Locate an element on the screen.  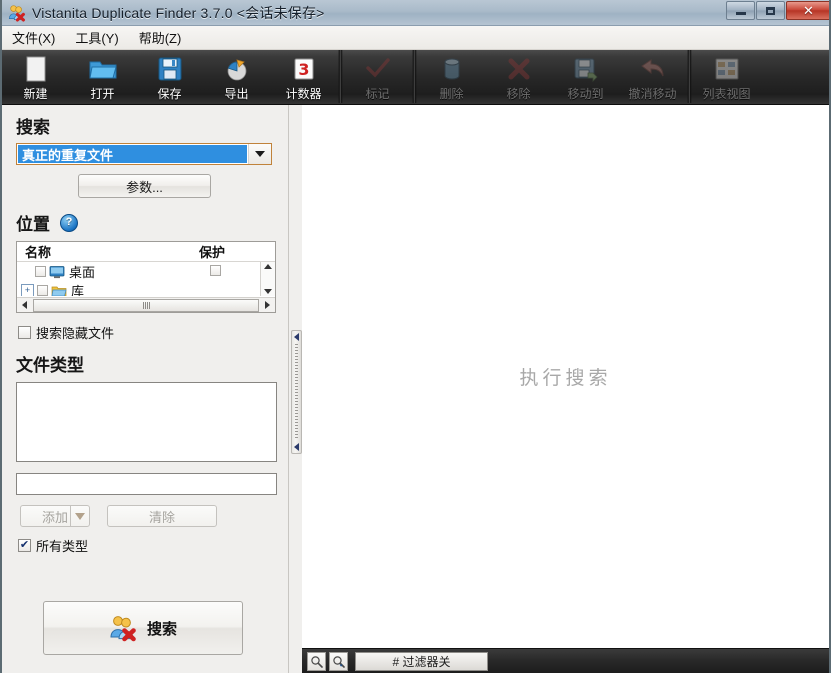
close-button: ✕ is located at coordinates (807, 10).